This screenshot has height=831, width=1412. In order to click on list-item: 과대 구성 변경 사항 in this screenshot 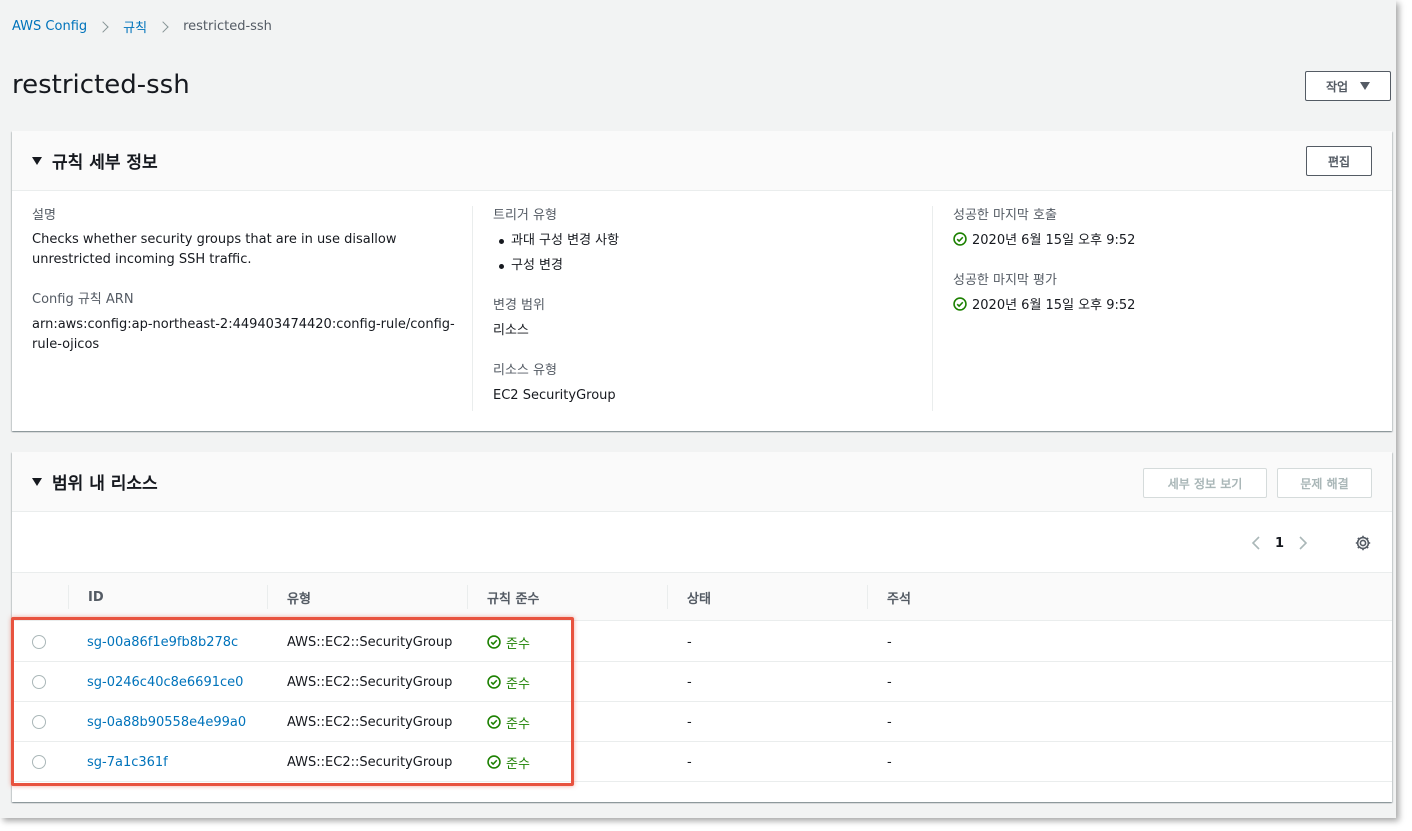, I will do `click(703, 241)`.